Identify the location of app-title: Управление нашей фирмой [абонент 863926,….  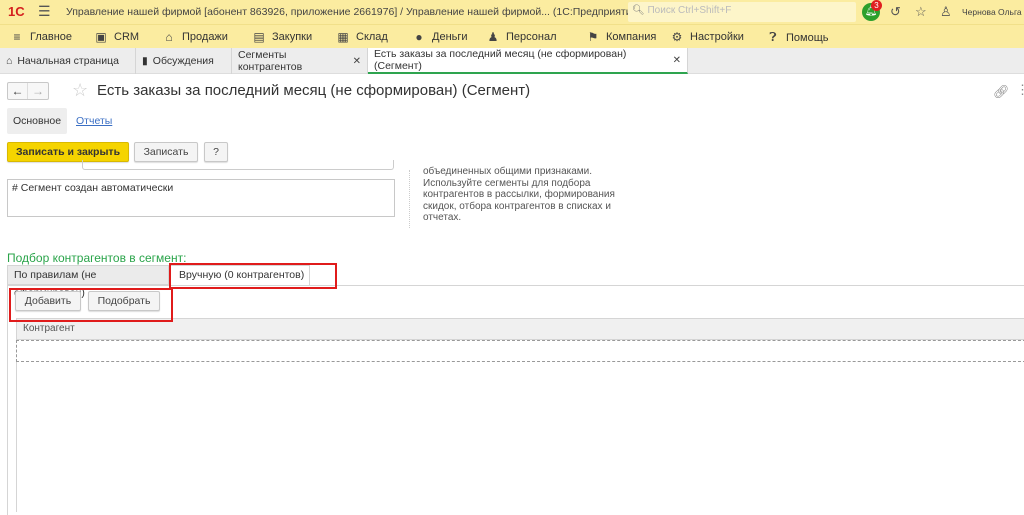
(353, 12).